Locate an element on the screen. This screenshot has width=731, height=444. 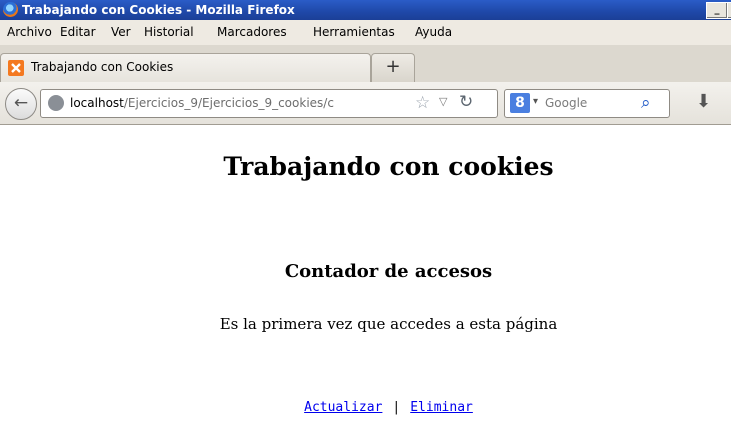
back-button: ← is located at coordinates (21, 104).